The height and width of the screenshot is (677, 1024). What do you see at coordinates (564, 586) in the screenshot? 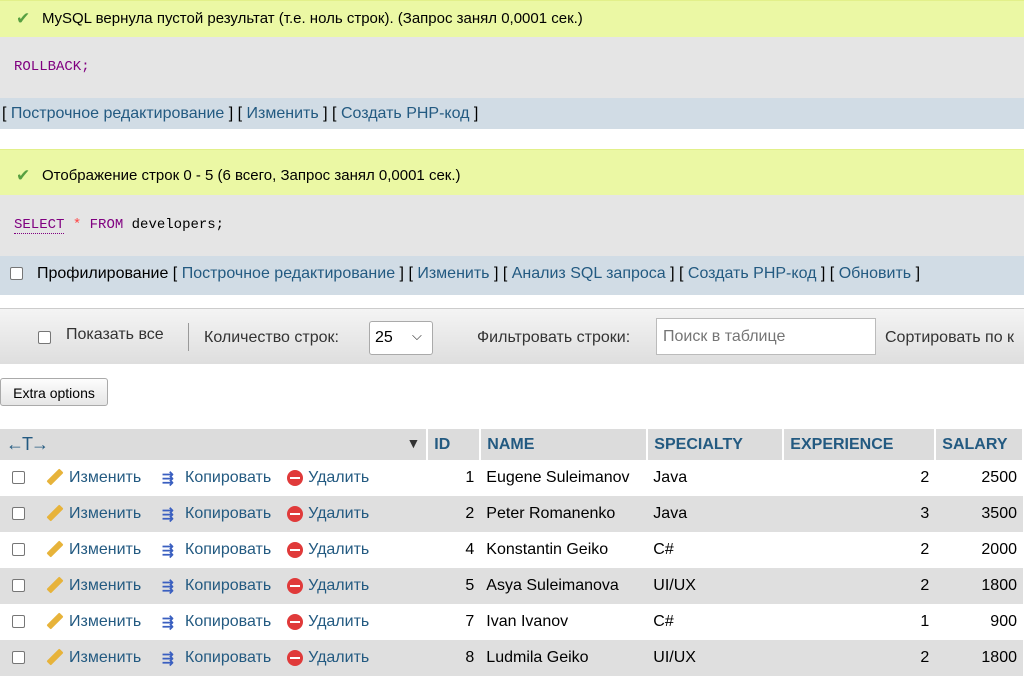
I see `cell-name: Asya Suleimanova` at bounding box center [564, 586].